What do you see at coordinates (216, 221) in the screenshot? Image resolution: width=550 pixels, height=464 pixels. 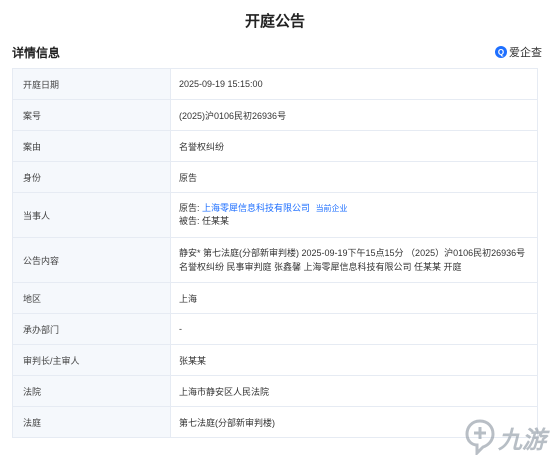 I see `defendant-name: 任某某` at bounding box center [216, 221].